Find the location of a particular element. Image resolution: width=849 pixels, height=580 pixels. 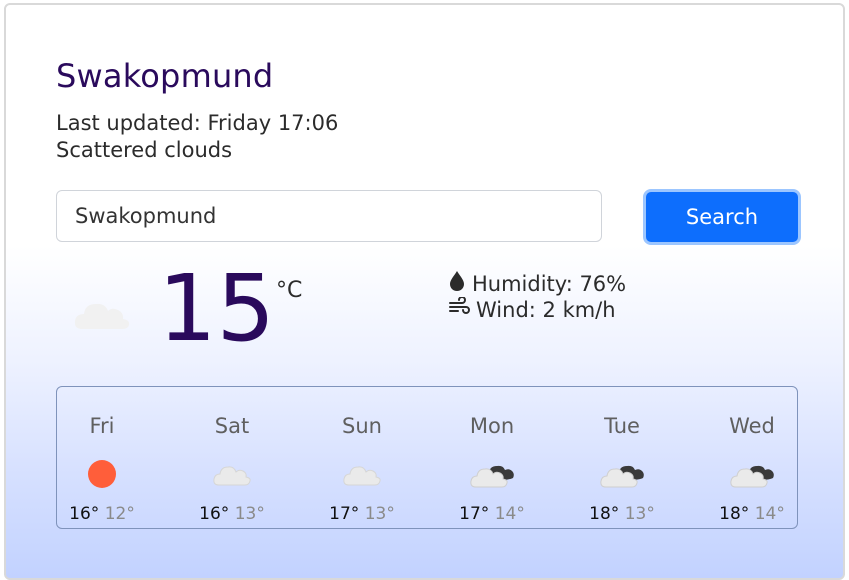

forecast-day: Sun 17° 13° is located at coordinates (362, 457).